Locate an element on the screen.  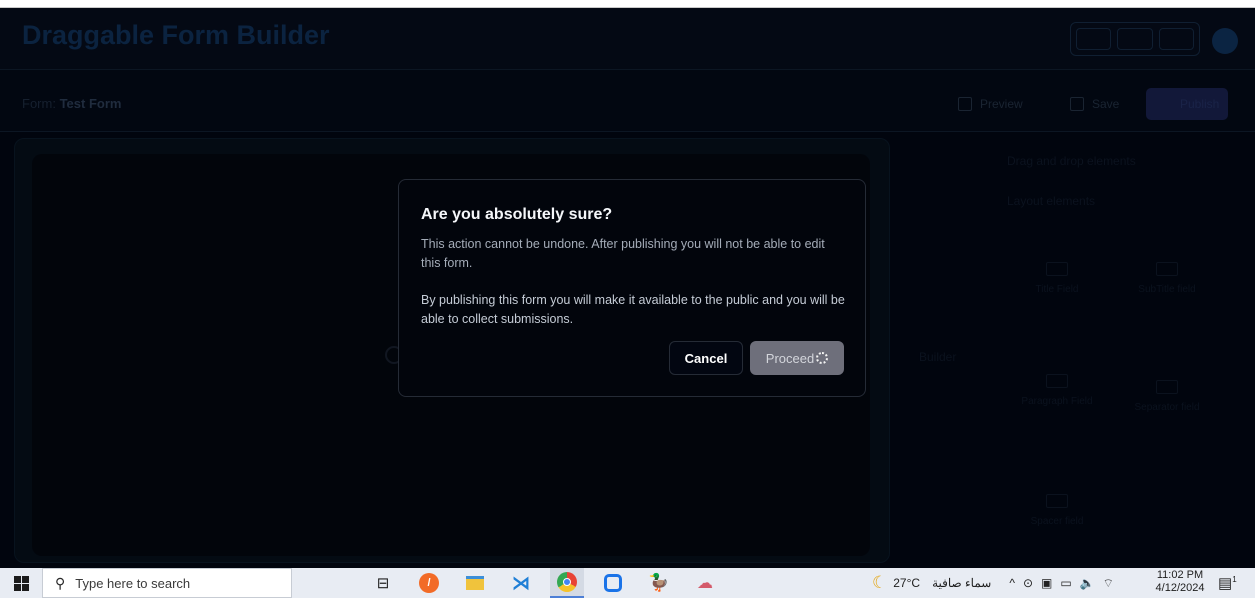
search-icon: ⚲ is located at coordinates (60, 582).